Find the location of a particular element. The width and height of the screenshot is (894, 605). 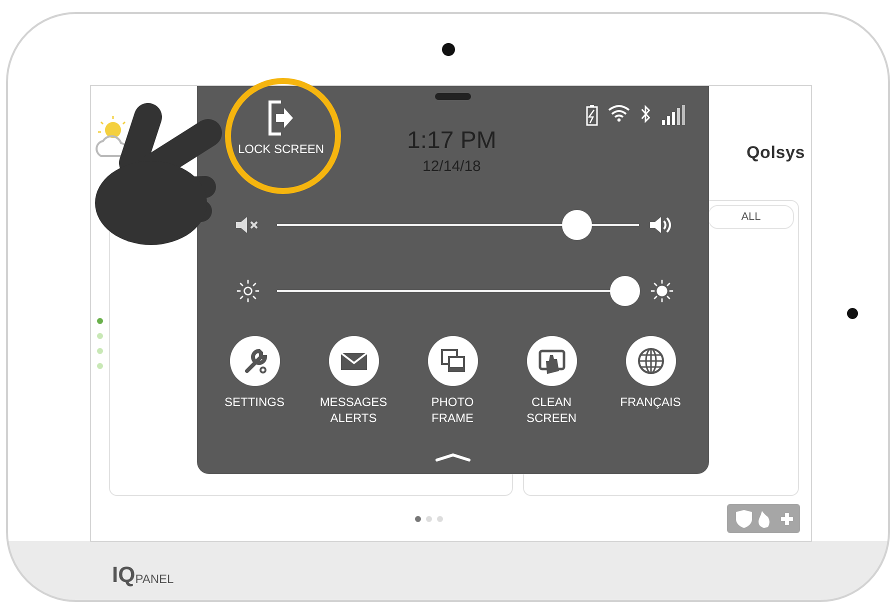

drawer-handle is located at coordinates (453, 96).